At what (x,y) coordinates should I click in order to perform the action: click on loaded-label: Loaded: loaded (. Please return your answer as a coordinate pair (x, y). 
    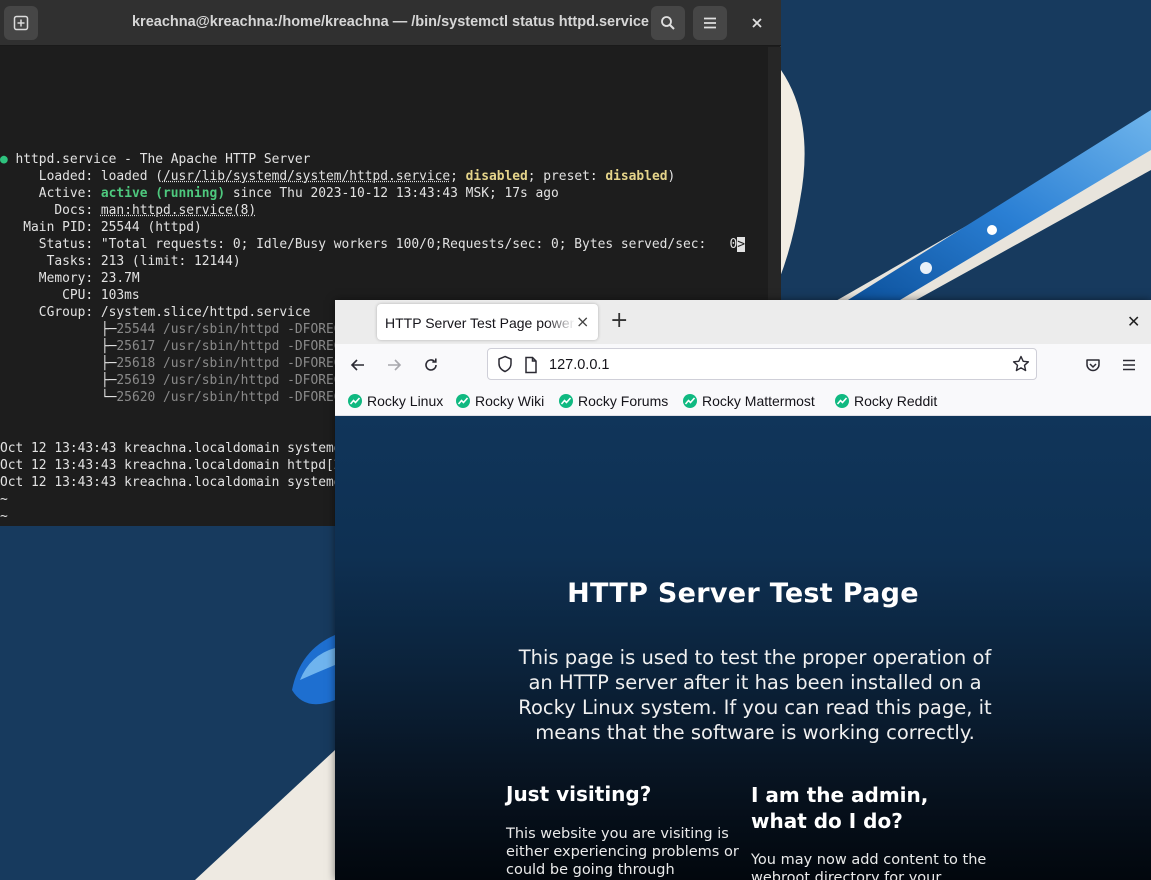
    Looking at the image, I should click on (81, 176).